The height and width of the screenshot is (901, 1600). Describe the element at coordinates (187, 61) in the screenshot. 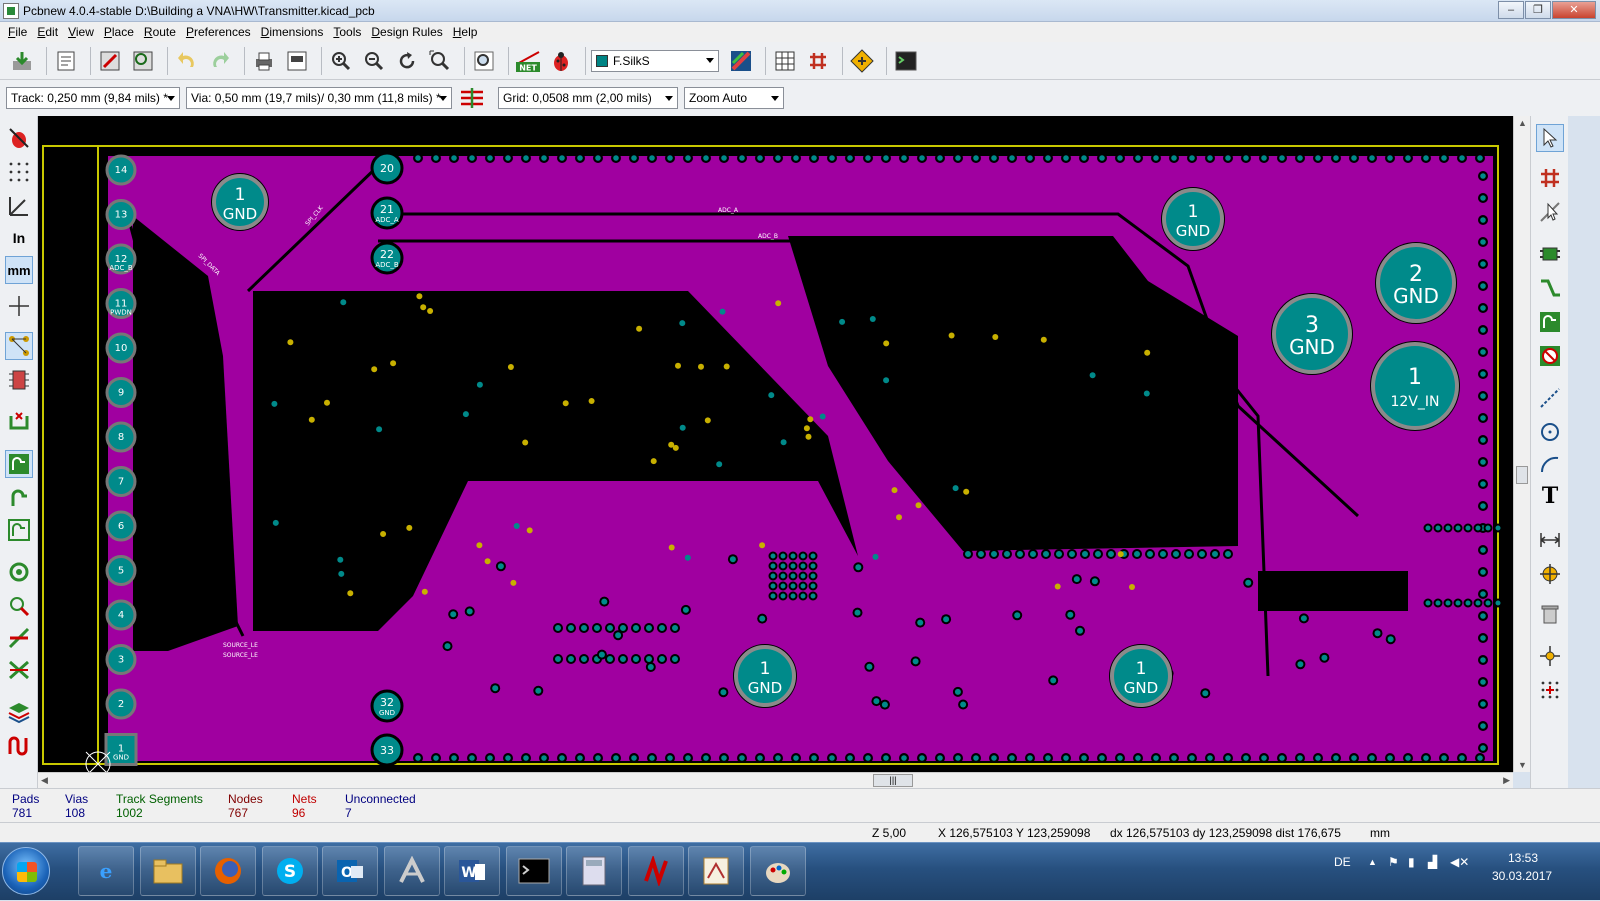

I see `undo-icon` at that location.